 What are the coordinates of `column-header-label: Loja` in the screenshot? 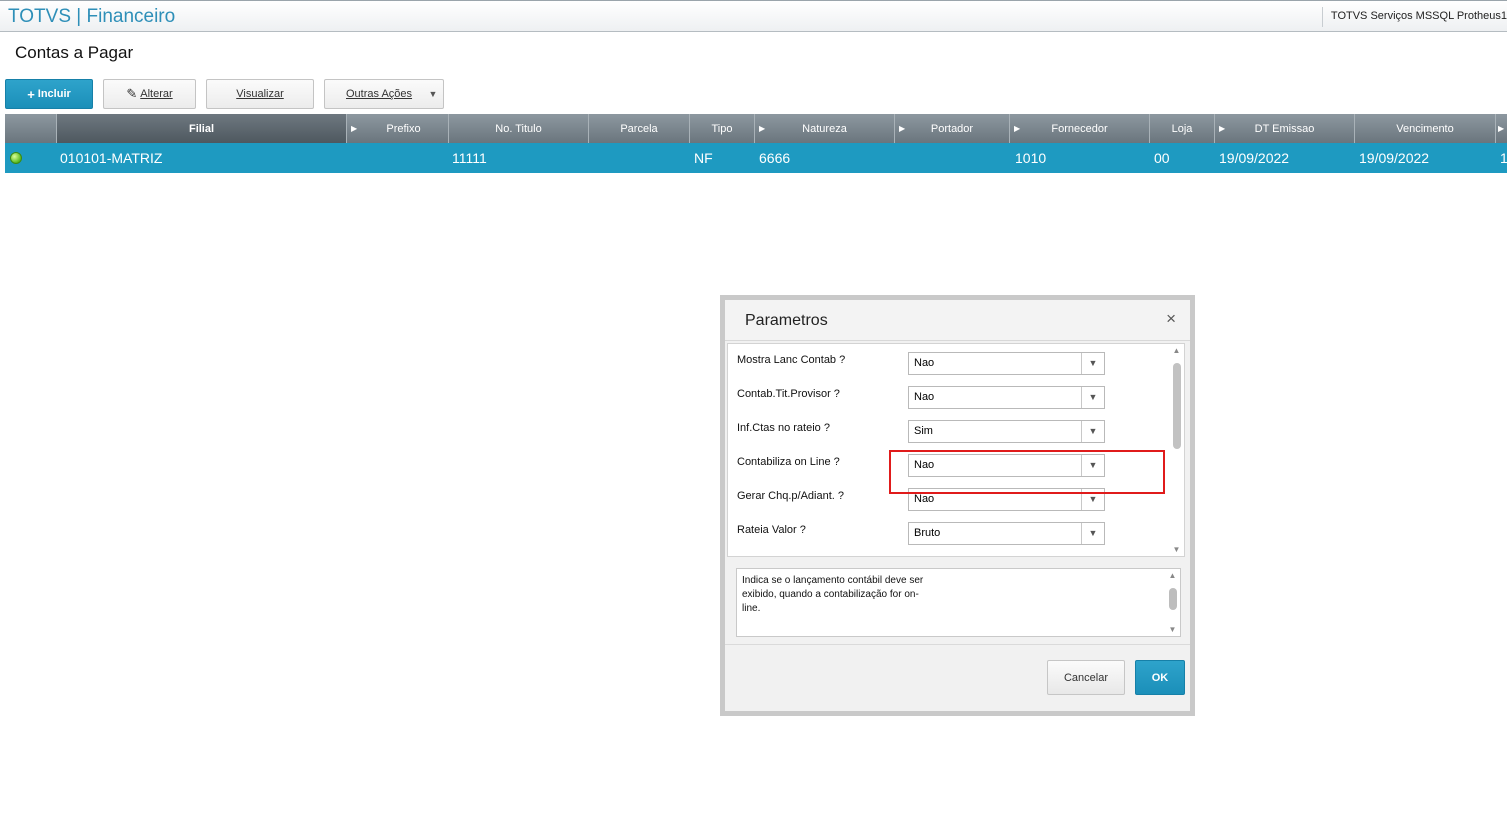 It's located at (1182, 128).